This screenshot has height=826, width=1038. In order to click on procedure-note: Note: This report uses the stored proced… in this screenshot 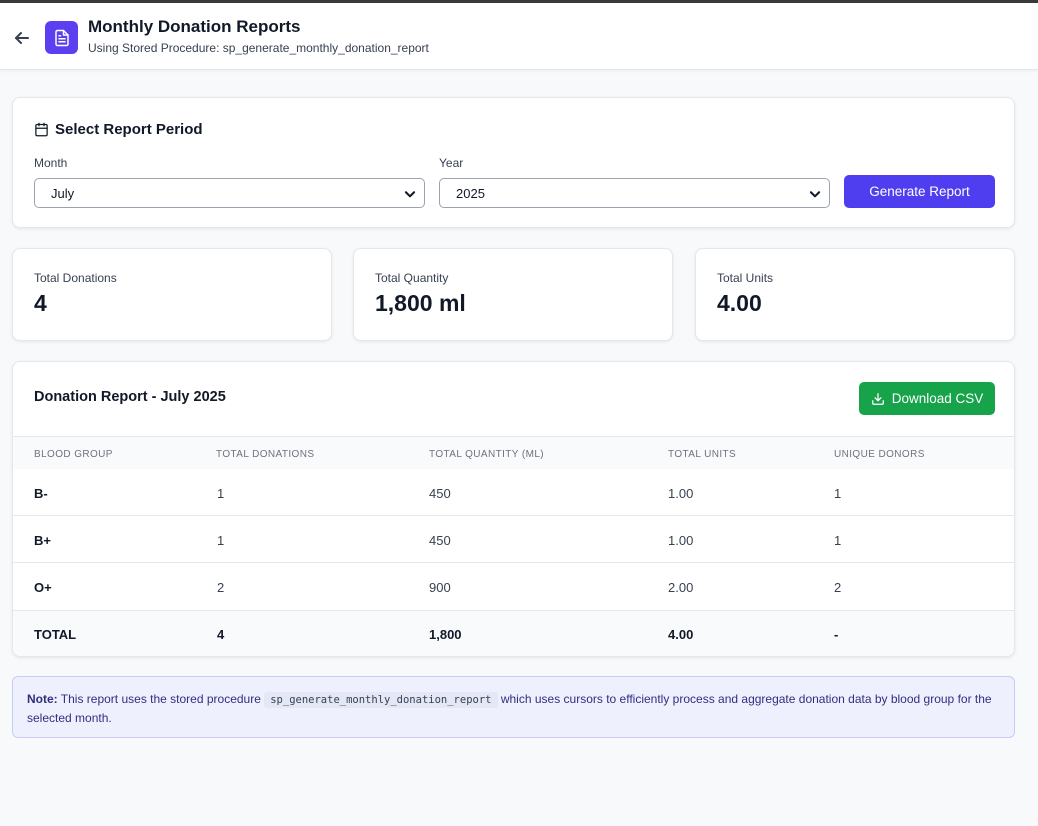, I will do `click(513, 707)`.